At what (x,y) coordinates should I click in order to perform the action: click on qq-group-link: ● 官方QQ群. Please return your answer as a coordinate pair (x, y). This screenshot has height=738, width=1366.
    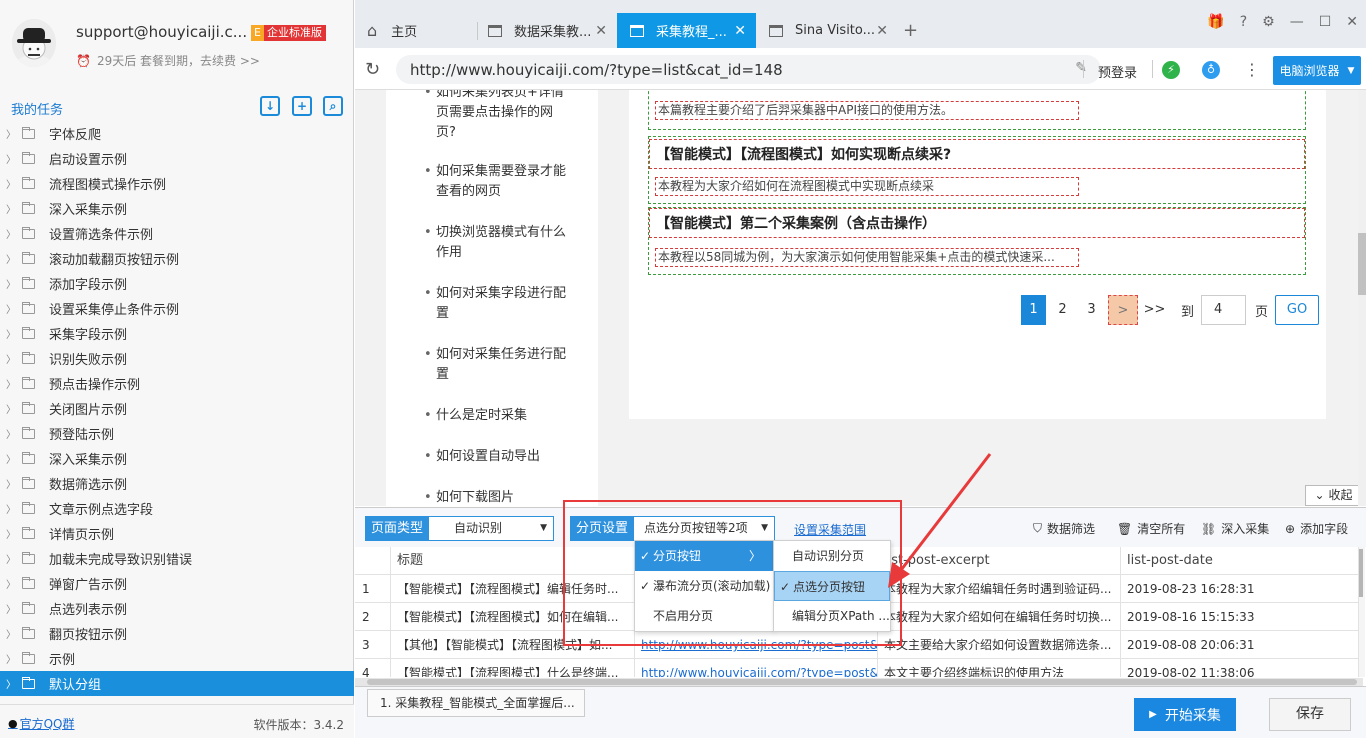
    Looking at the image, I should click on (41, 723).